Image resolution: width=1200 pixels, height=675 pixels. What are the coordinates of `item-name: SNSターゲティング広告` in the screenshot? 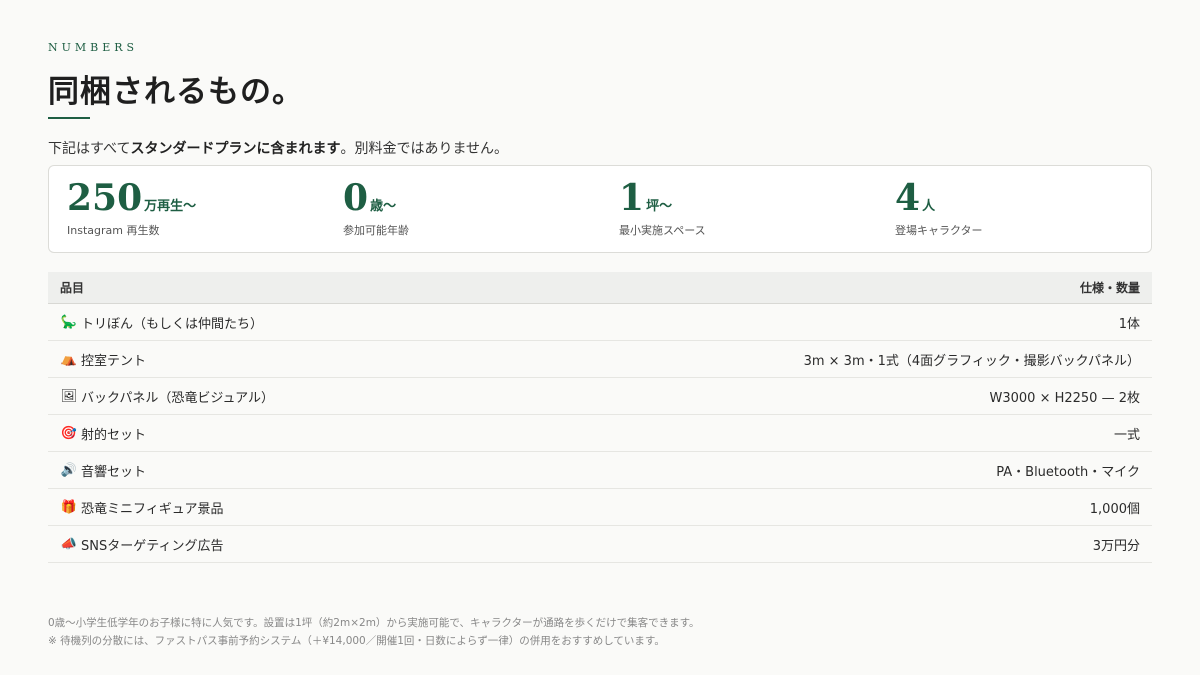 It's located at (152, 546).